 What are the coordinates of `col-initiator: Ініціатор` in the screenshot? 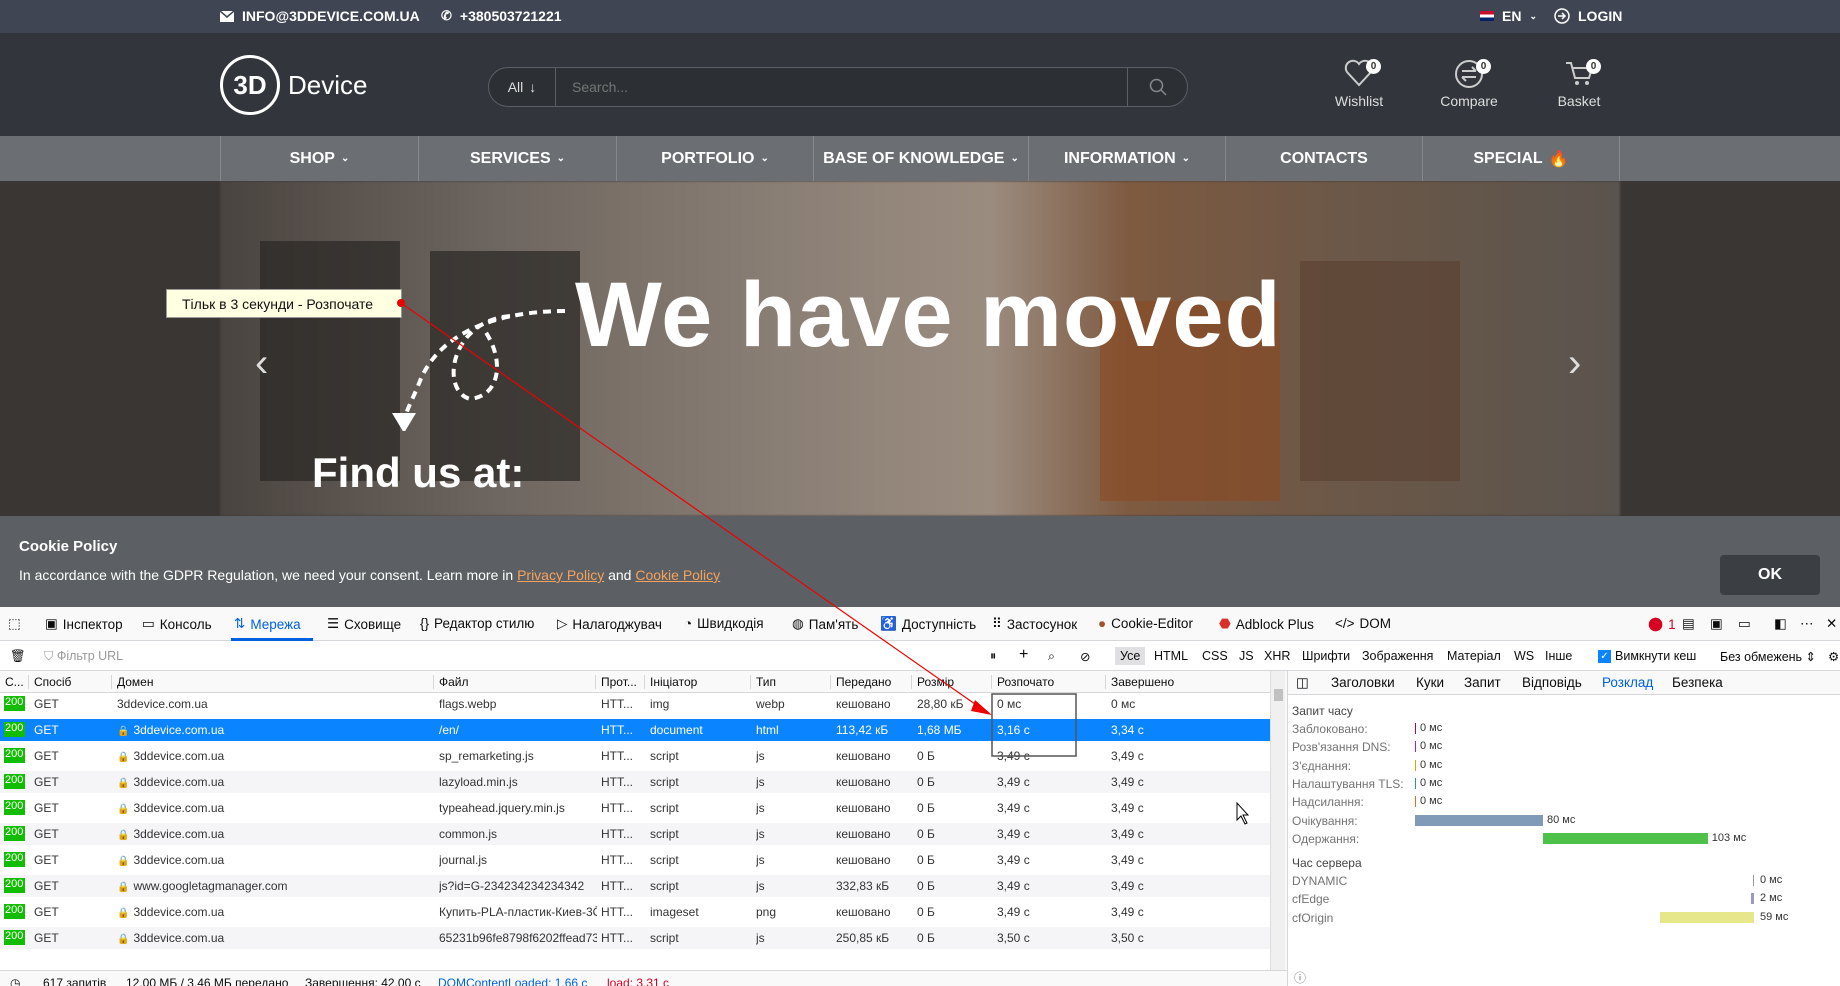 It's located at (670, 682).